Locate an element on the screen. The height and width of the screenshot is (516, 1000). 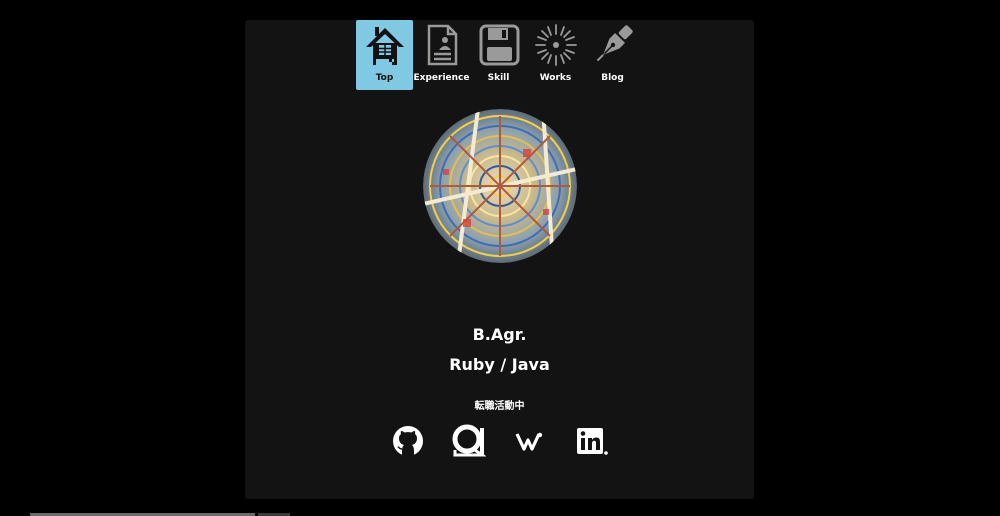
fountain-pen-icon is located at coordinates (613, 45).